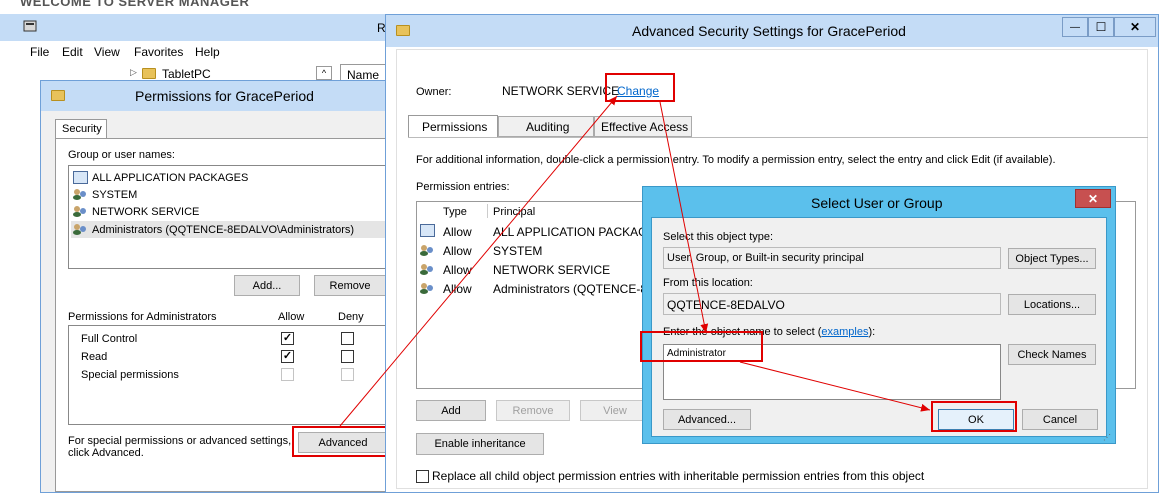  I want to click on permissions-title: Permissions for GracePeriod, so click(224, 96).